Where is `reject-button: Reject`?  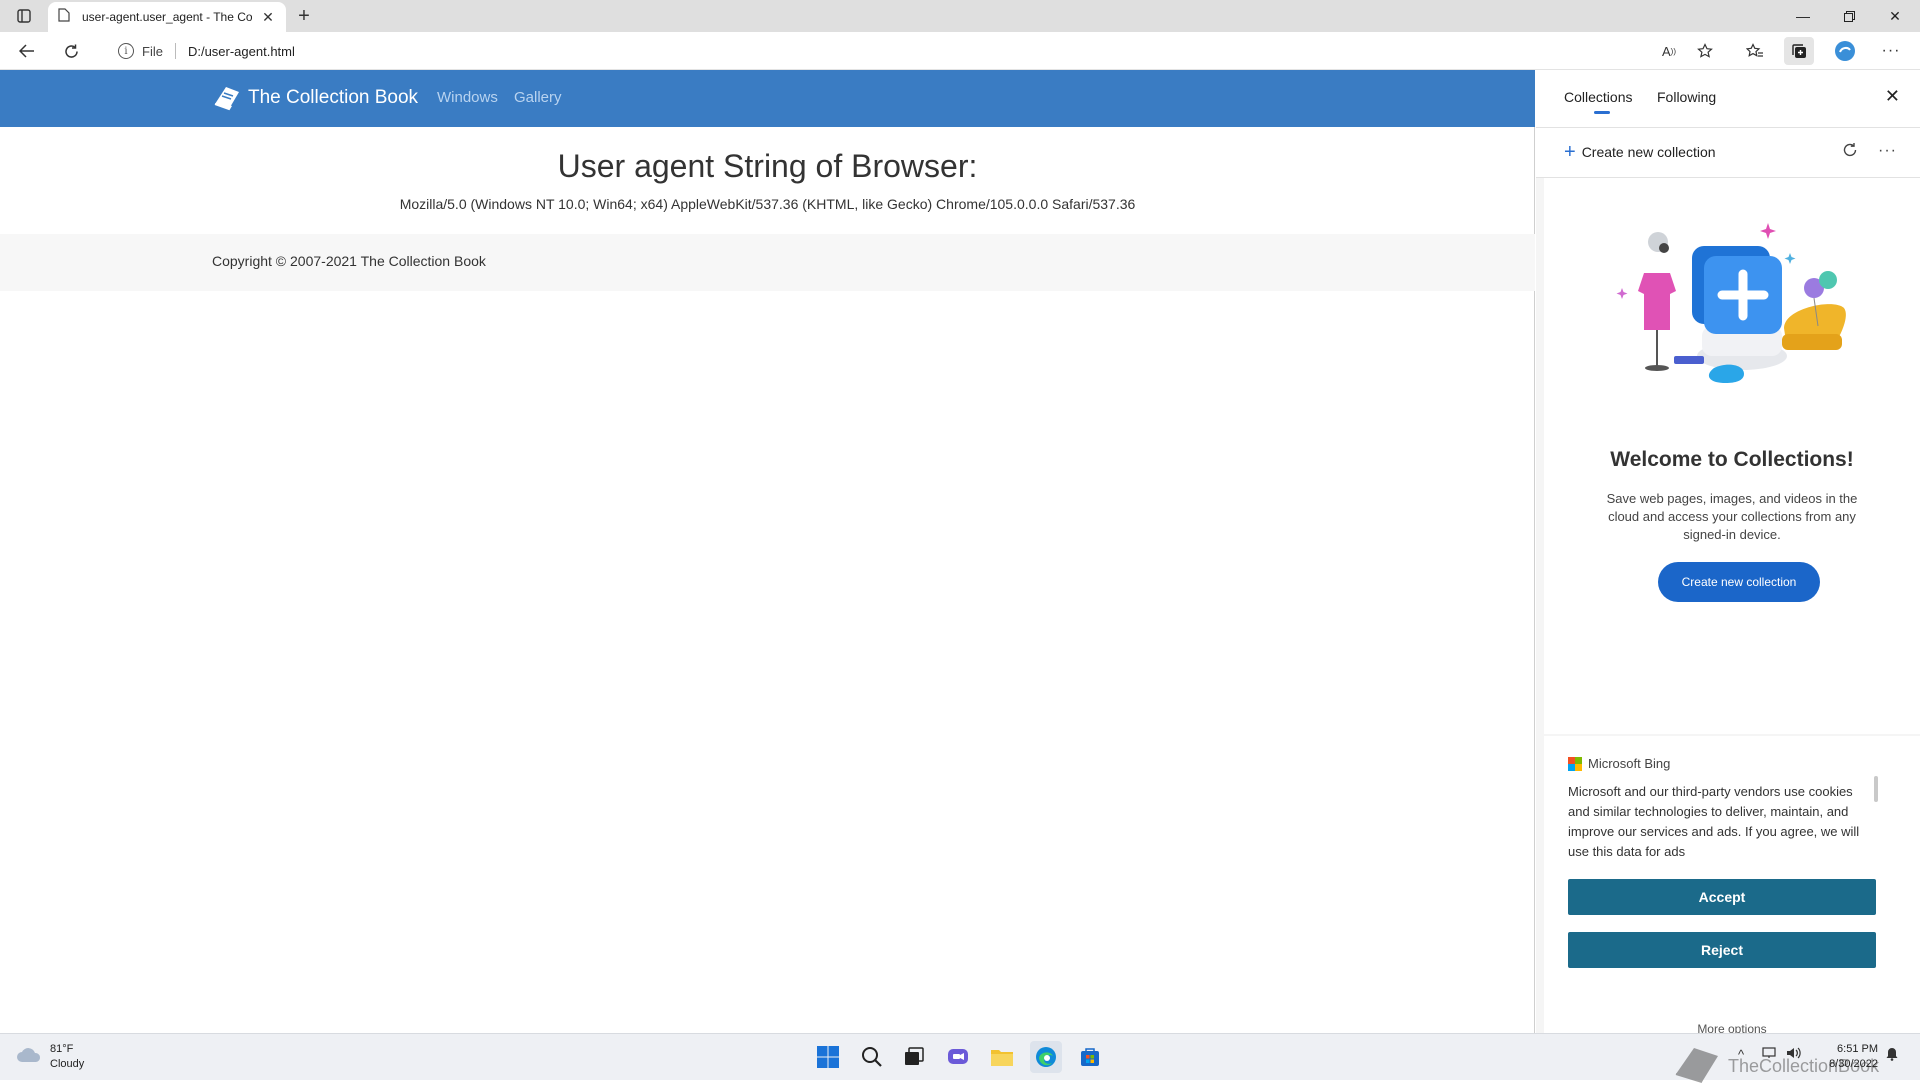 reject-button: Reject is located at coordinates (1722, 950).